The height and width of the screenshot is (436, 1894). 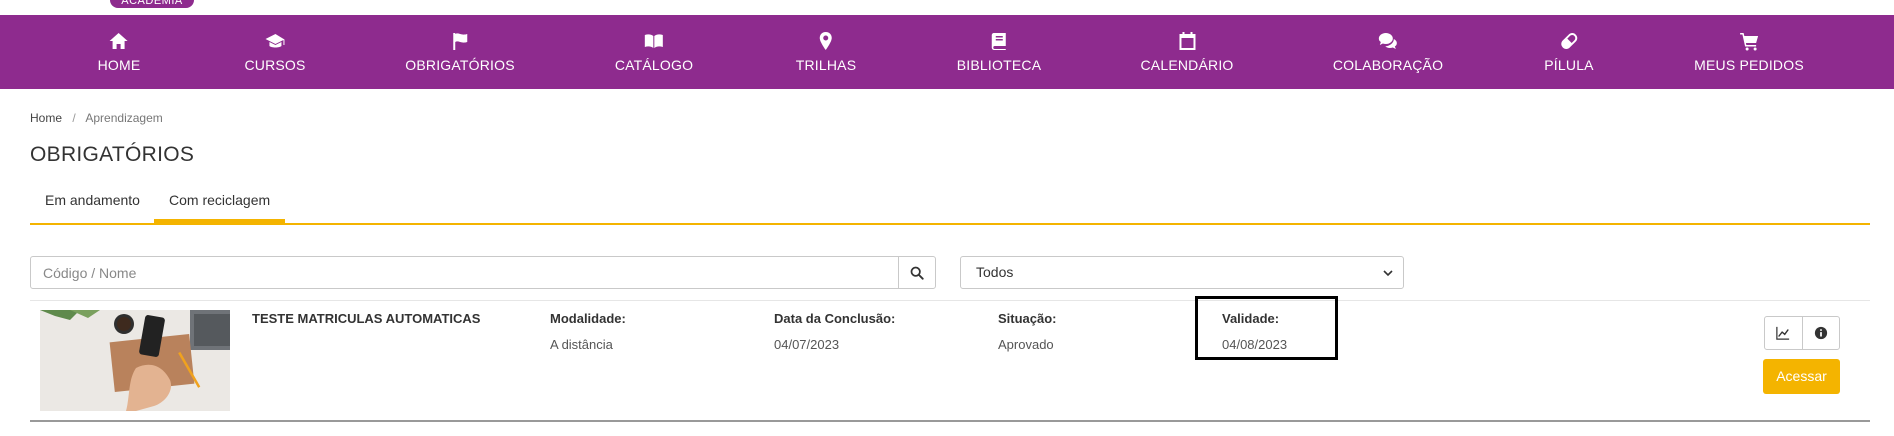 I want to click on calendar-icon, so click(x=1187, y=41).